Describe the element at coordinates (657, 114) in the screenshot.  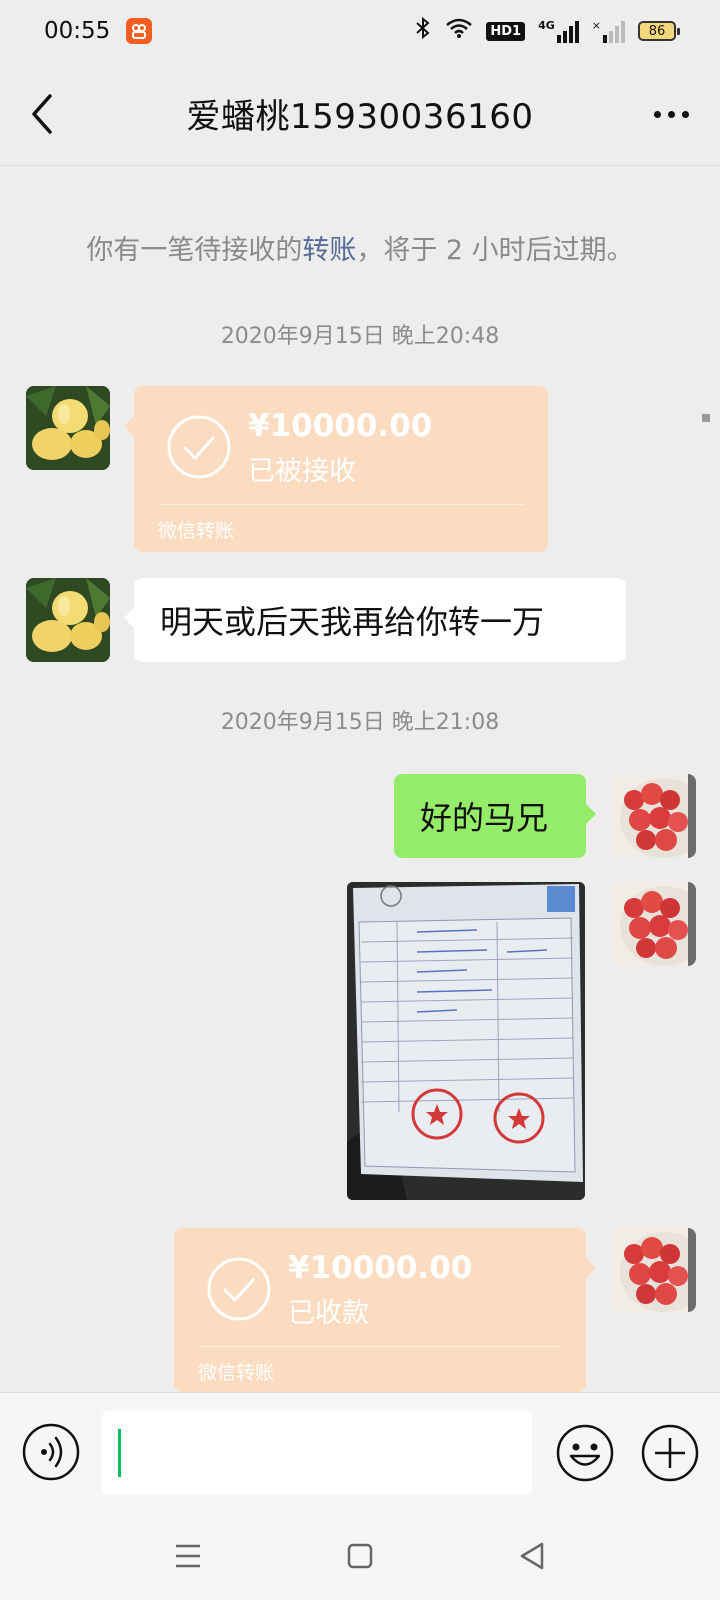
I see `more-dots-icon` at that location.